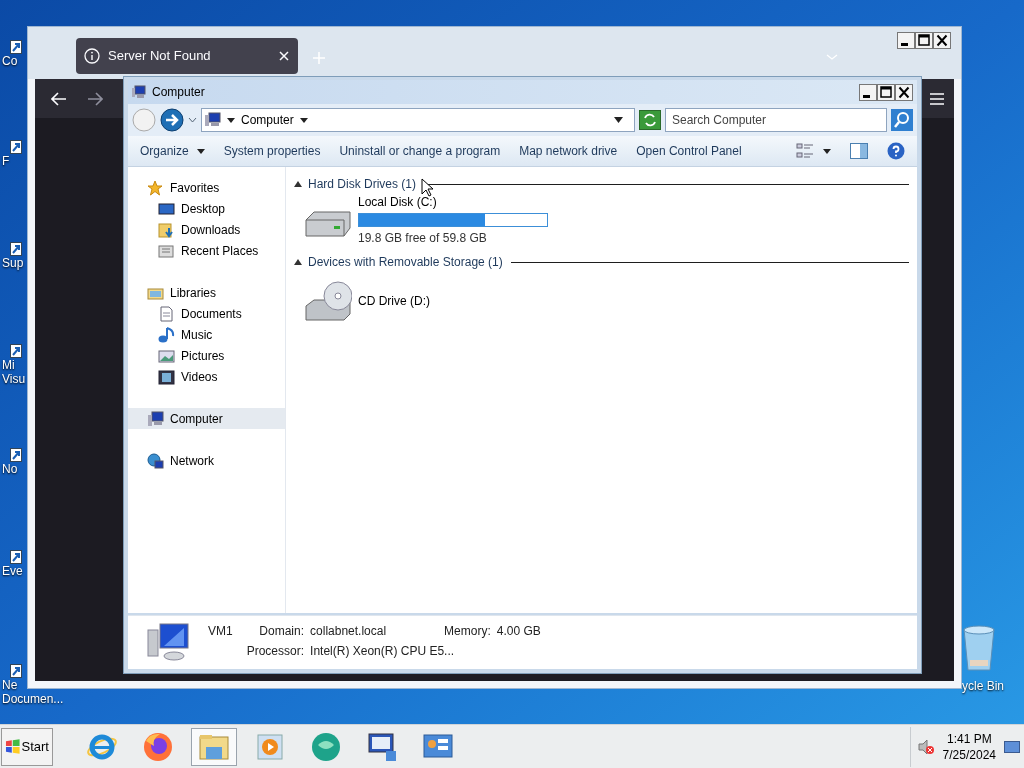 The width and height of the screenshot is (1024, 768). What do you see at coordinates (272, 151) in the screenshot?
I see `toolbar-button: System properties` at bounding box center [272, 151].